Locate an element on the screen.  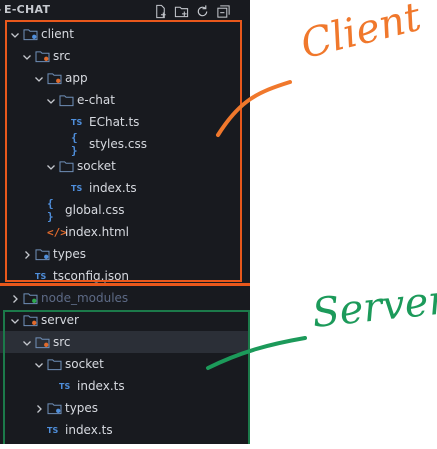
collapse-all-icon is located at coordinates (223, 11).